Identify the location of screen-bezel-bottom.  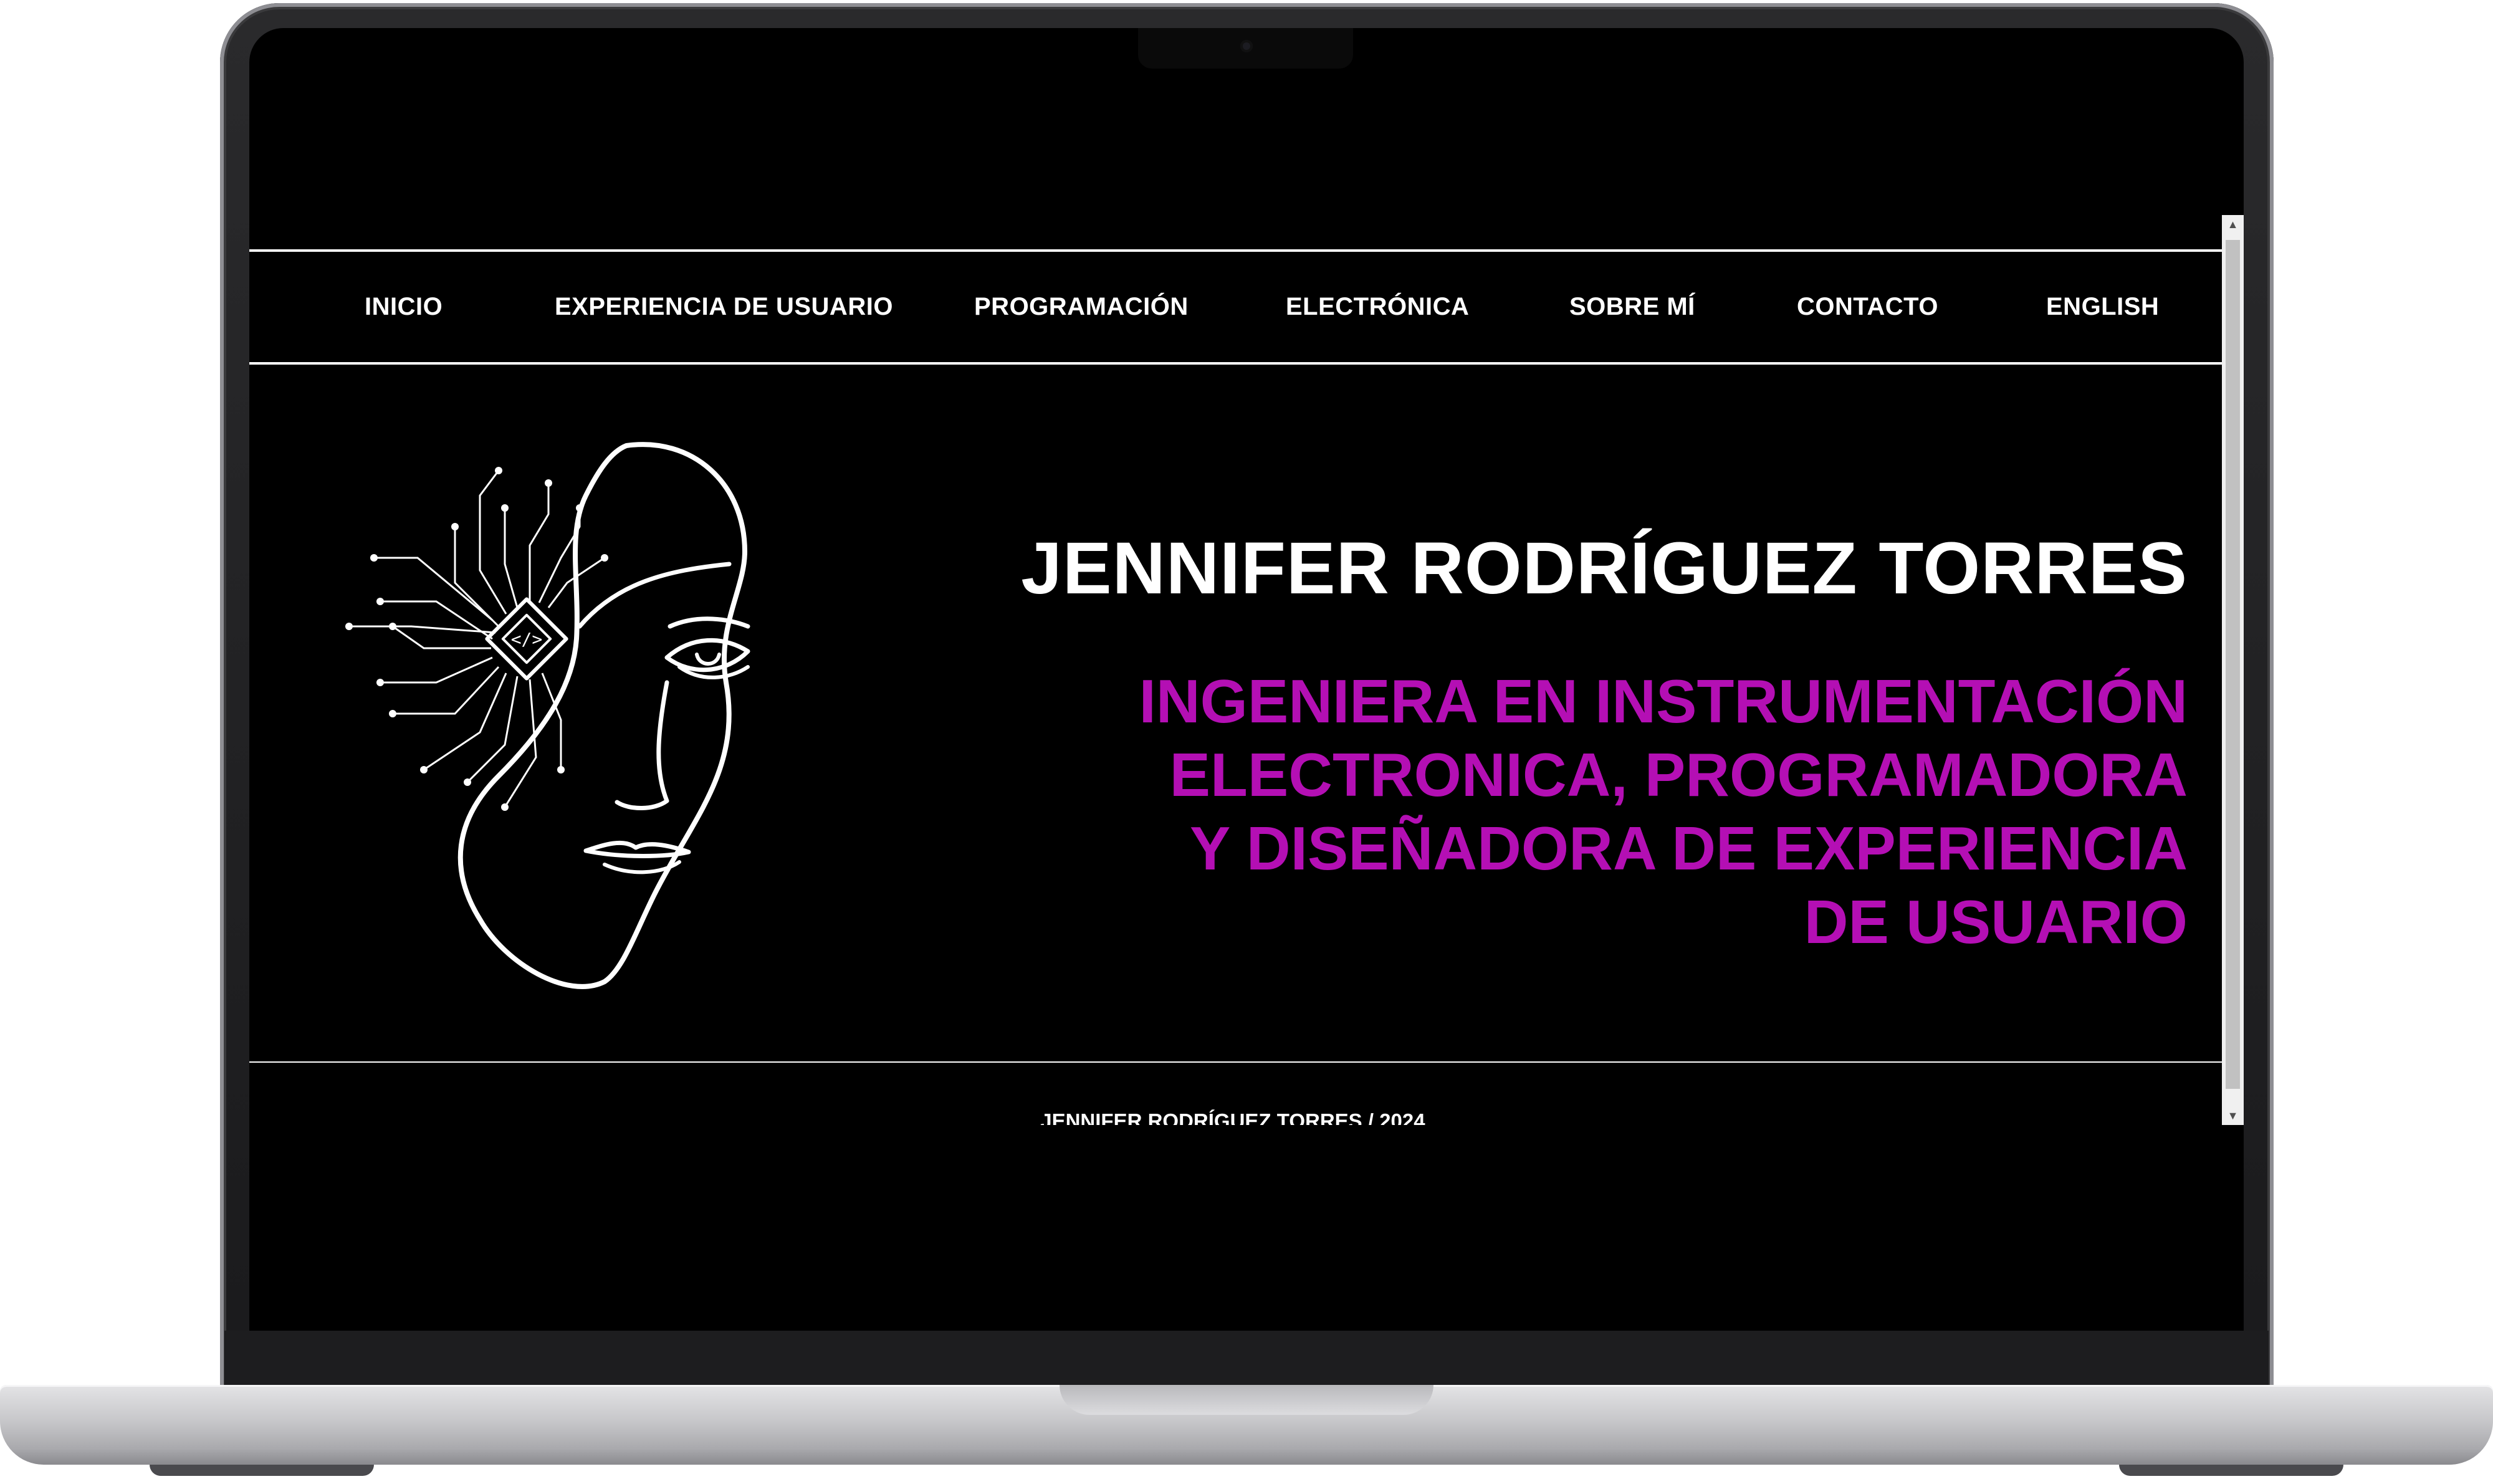
(1246, 1359).